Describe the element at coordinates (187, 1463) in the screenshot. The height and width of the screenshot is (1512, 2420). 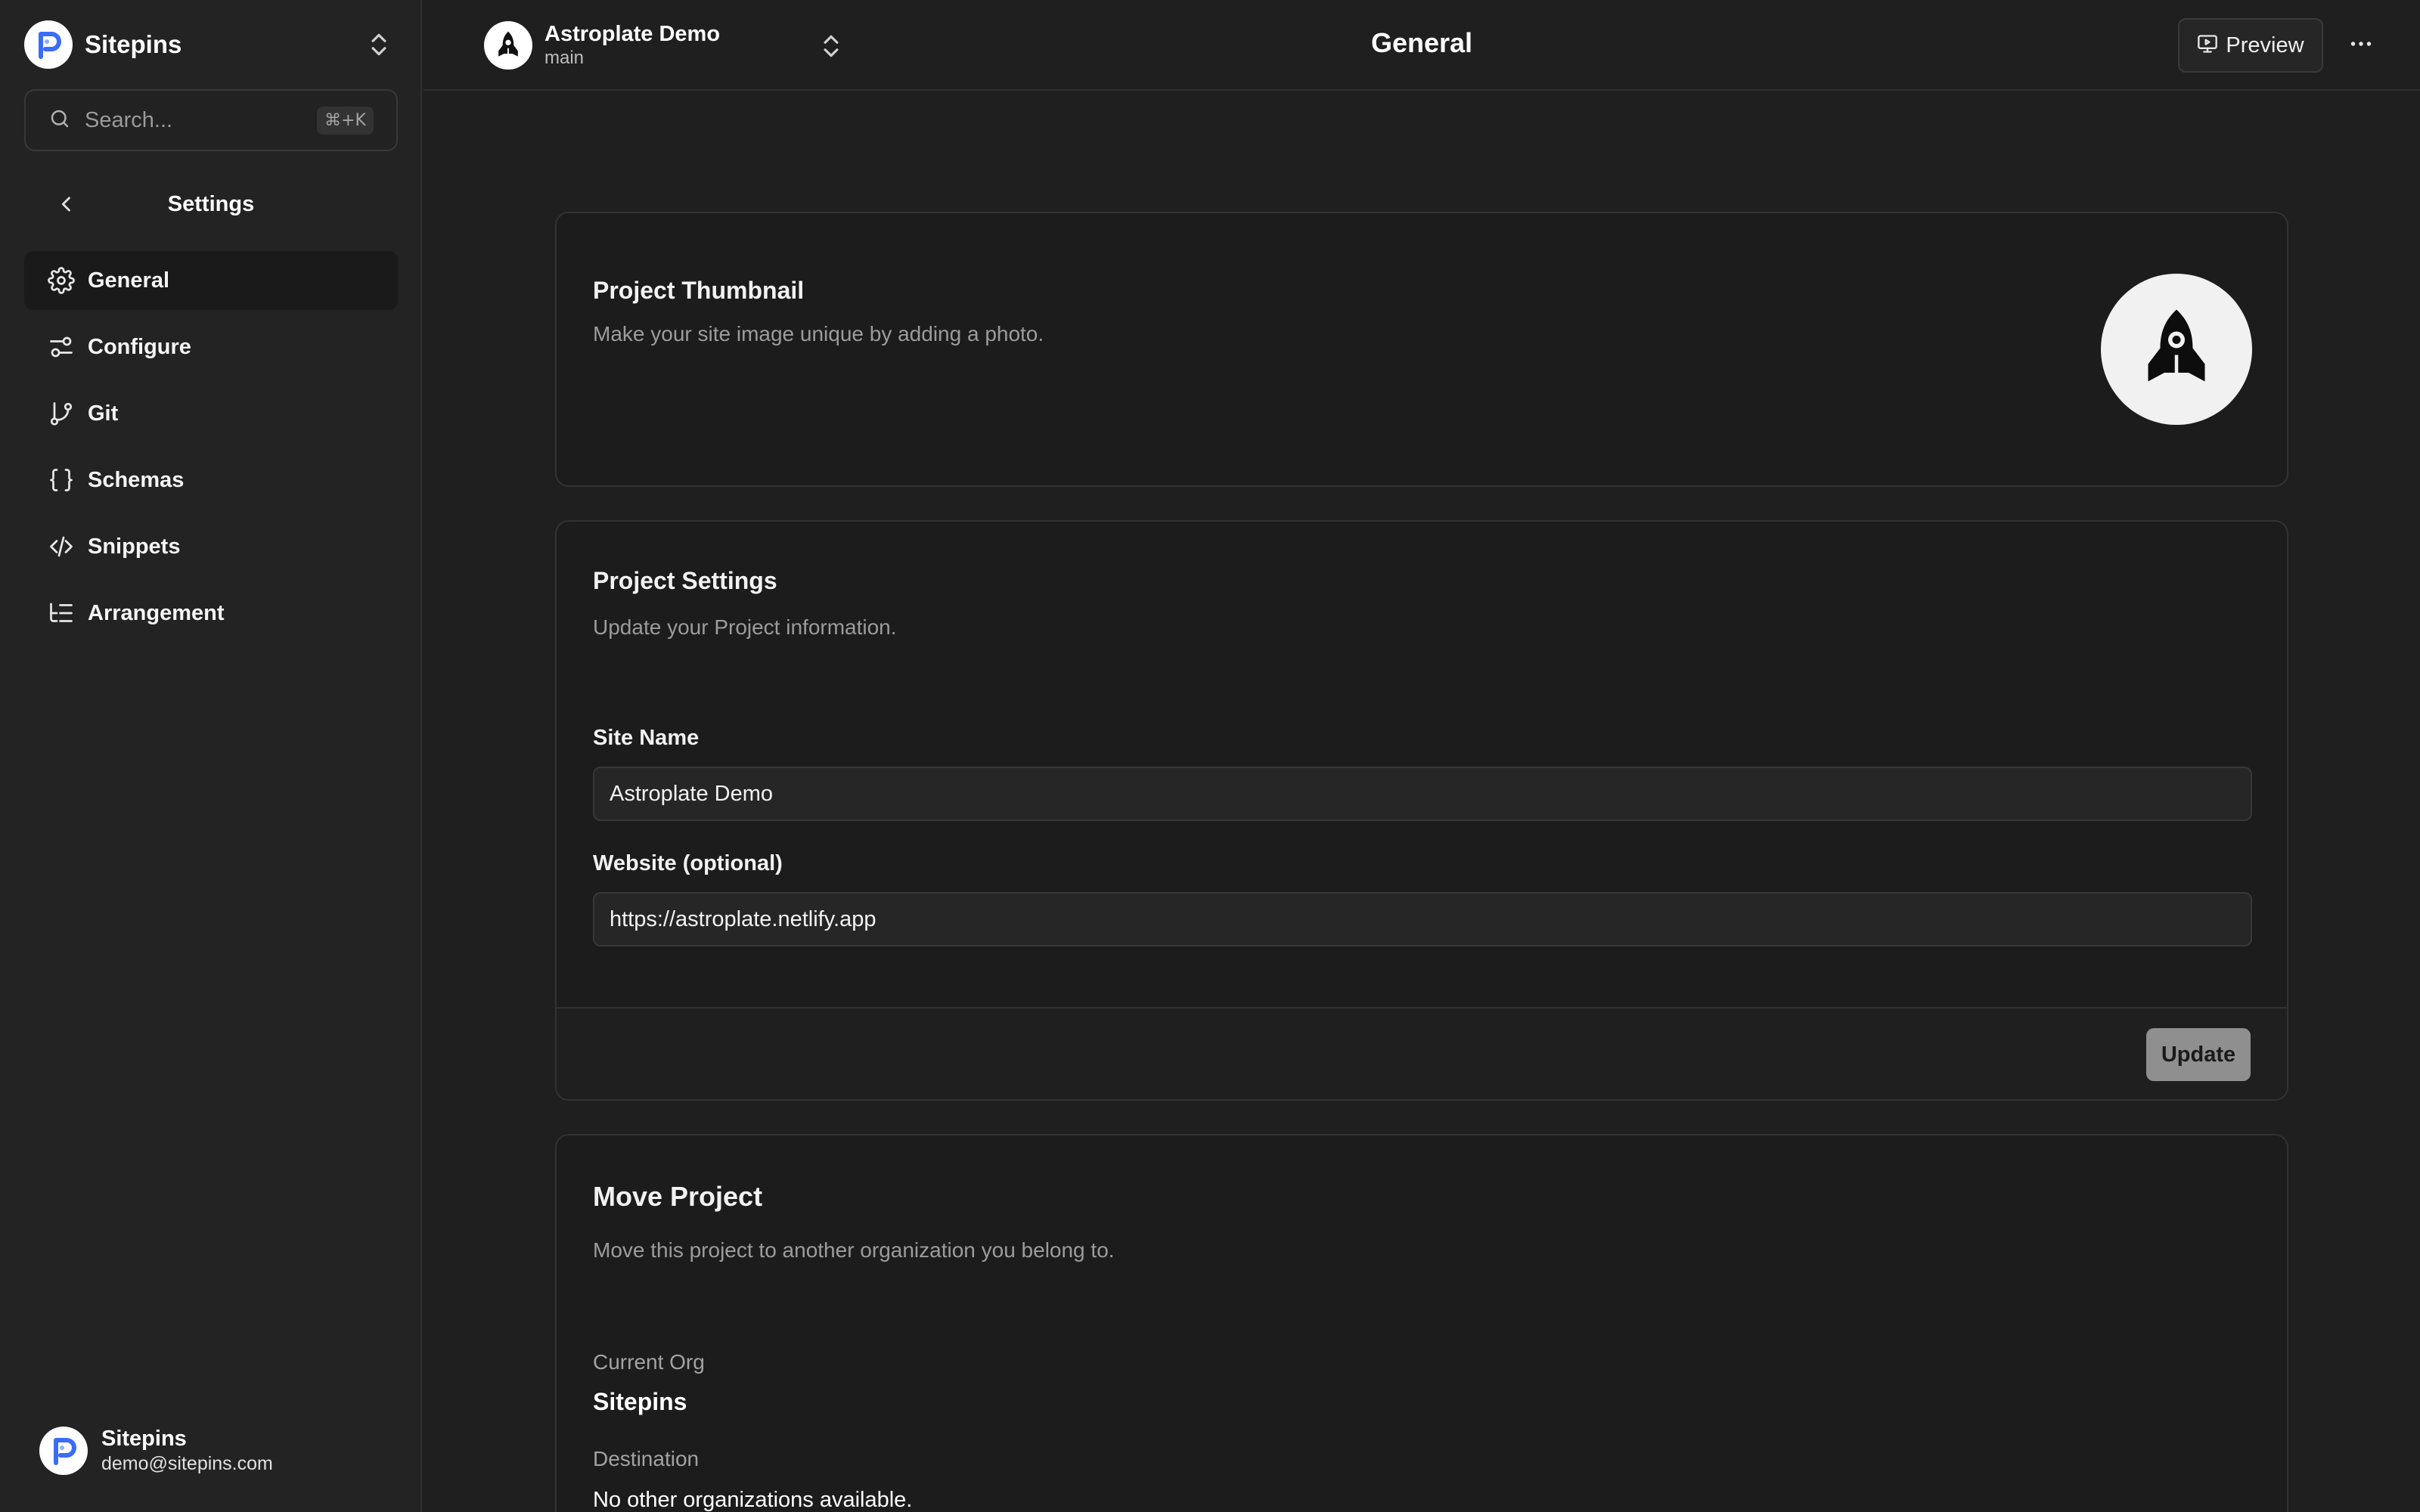
I see `user-email: demo@sitepins.com` at that location.